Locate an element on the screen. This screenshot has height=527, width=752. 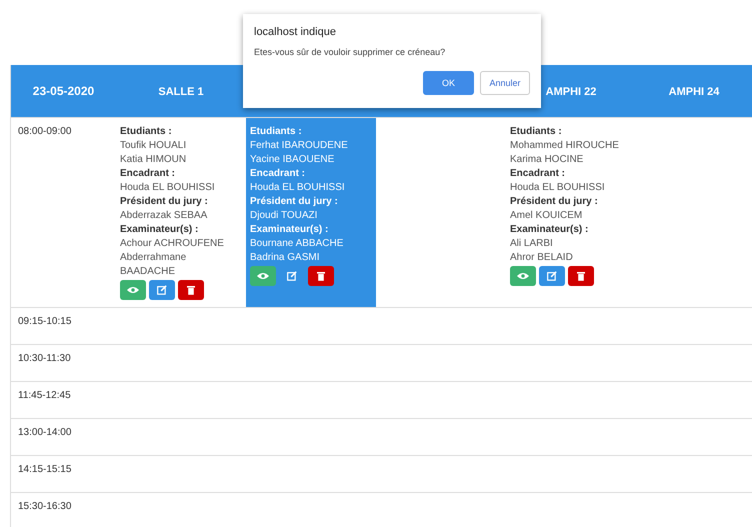
person-name: Abderrazak SEBAA is located at coordinates (164, 216).